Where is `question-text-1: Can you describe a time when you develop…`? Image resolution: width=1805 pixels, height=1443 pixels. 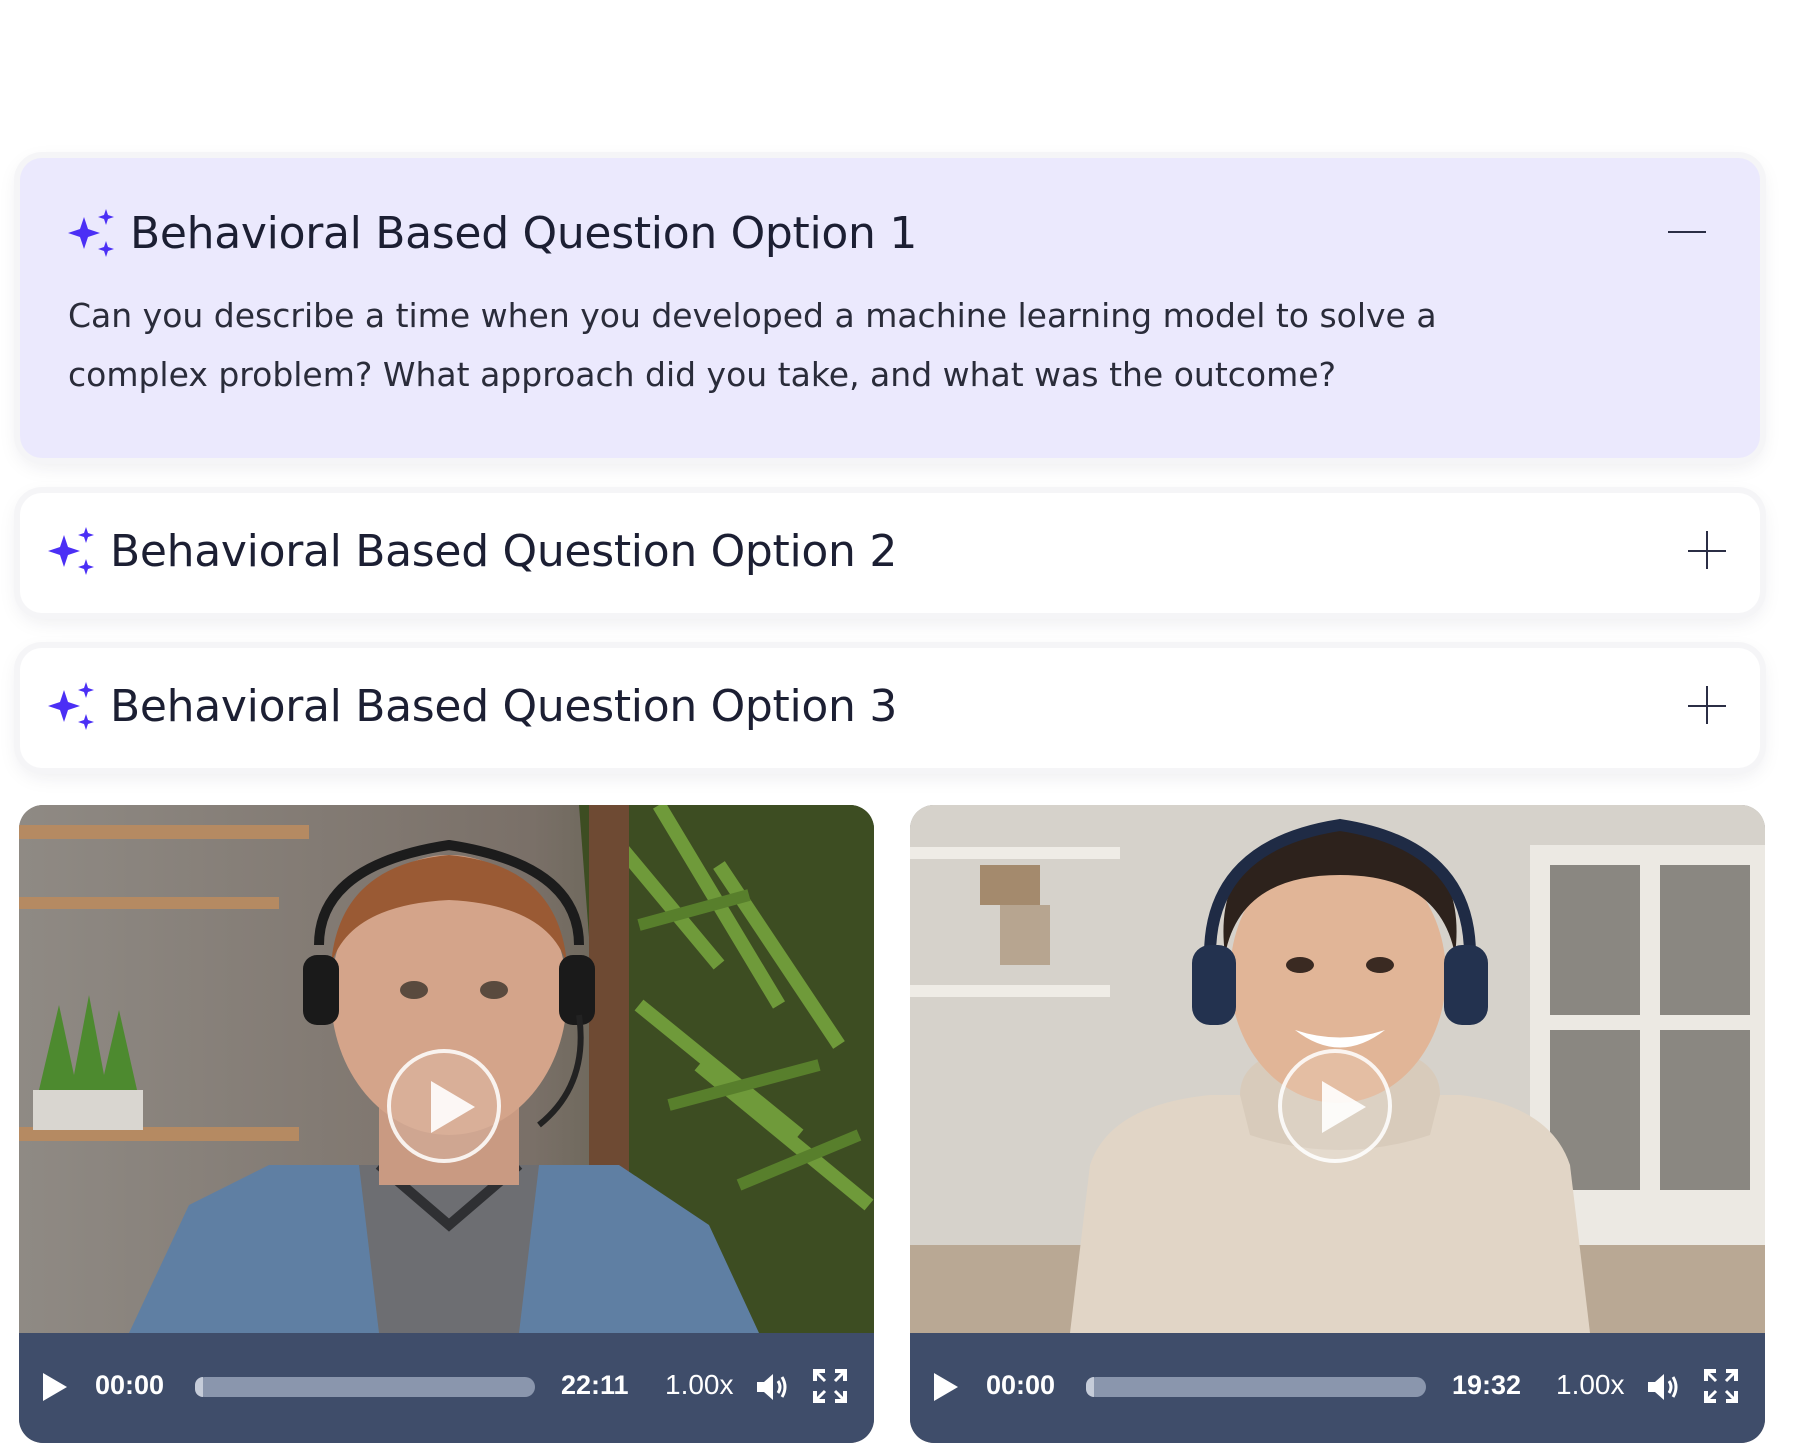
question-text-1: Can you describe a time when you develop… is located at coordinates (752, 345).